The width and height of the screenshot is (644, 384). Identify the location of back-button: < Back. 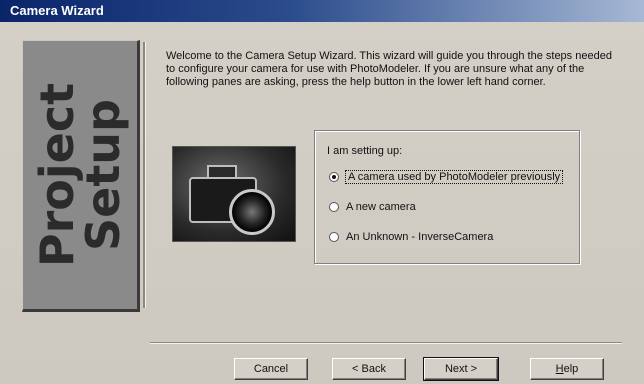
(369, 369).